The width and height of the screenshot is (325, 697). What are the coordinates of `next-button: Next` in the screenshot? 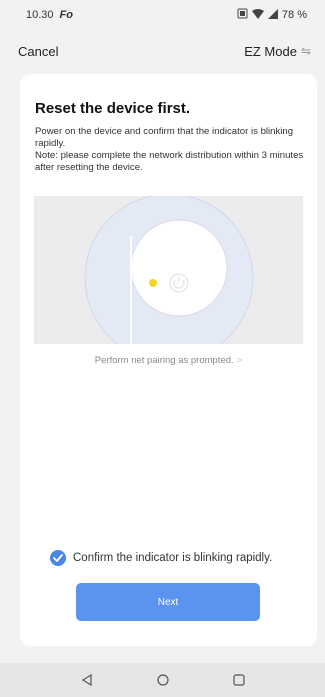 It's located at (168, 602).